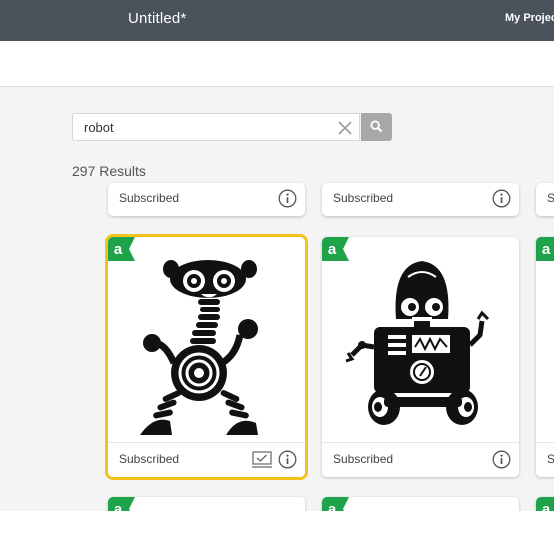 The height and width of the screenshot is (554, 554). Describe the element at coordinates (529, 18) in the screenshot. I see `my-projects-link: My Projects` at that location.